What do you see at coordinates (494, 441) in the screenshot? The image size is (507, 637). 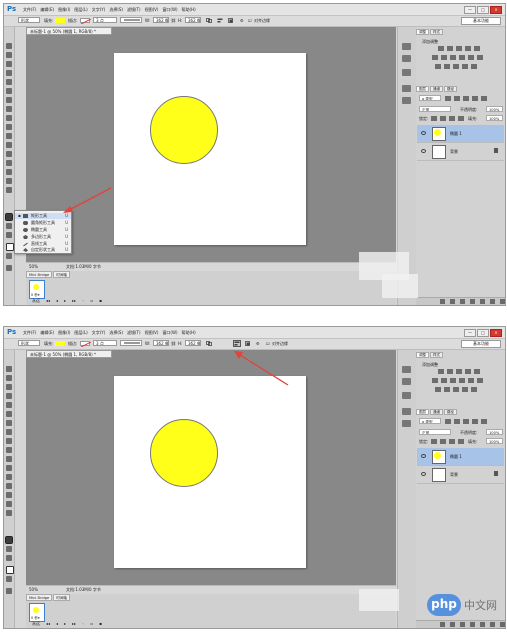 I see `fill-input: 100%` at bounding box center [494, 441].